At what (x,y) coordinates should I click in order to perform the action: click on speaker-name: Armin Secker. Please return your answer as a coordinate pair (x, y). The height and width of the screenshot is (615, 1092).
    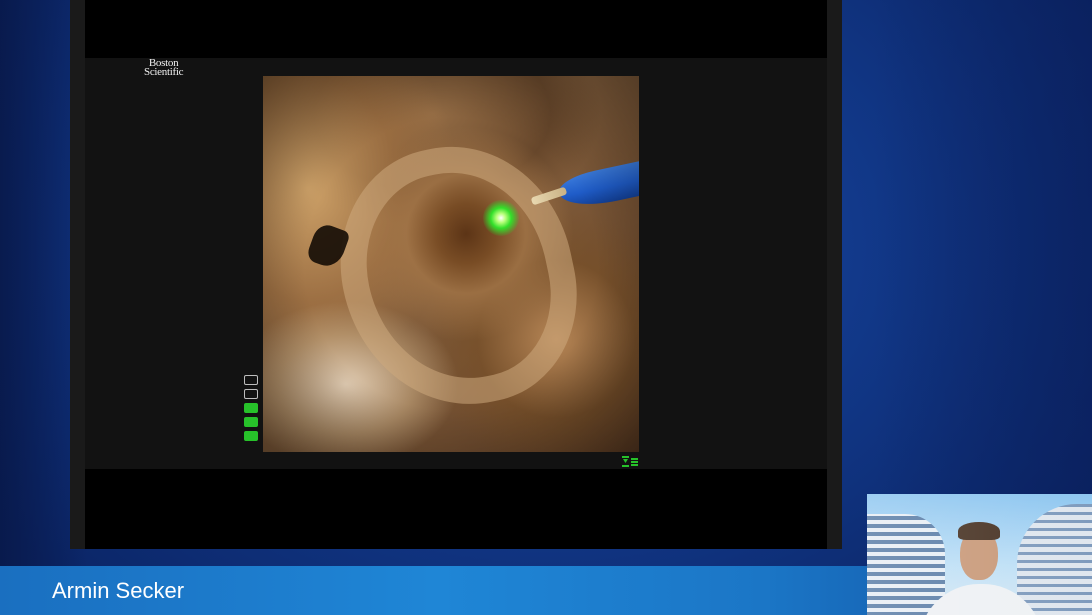
    Looking at the image, I should click on (118, 590).